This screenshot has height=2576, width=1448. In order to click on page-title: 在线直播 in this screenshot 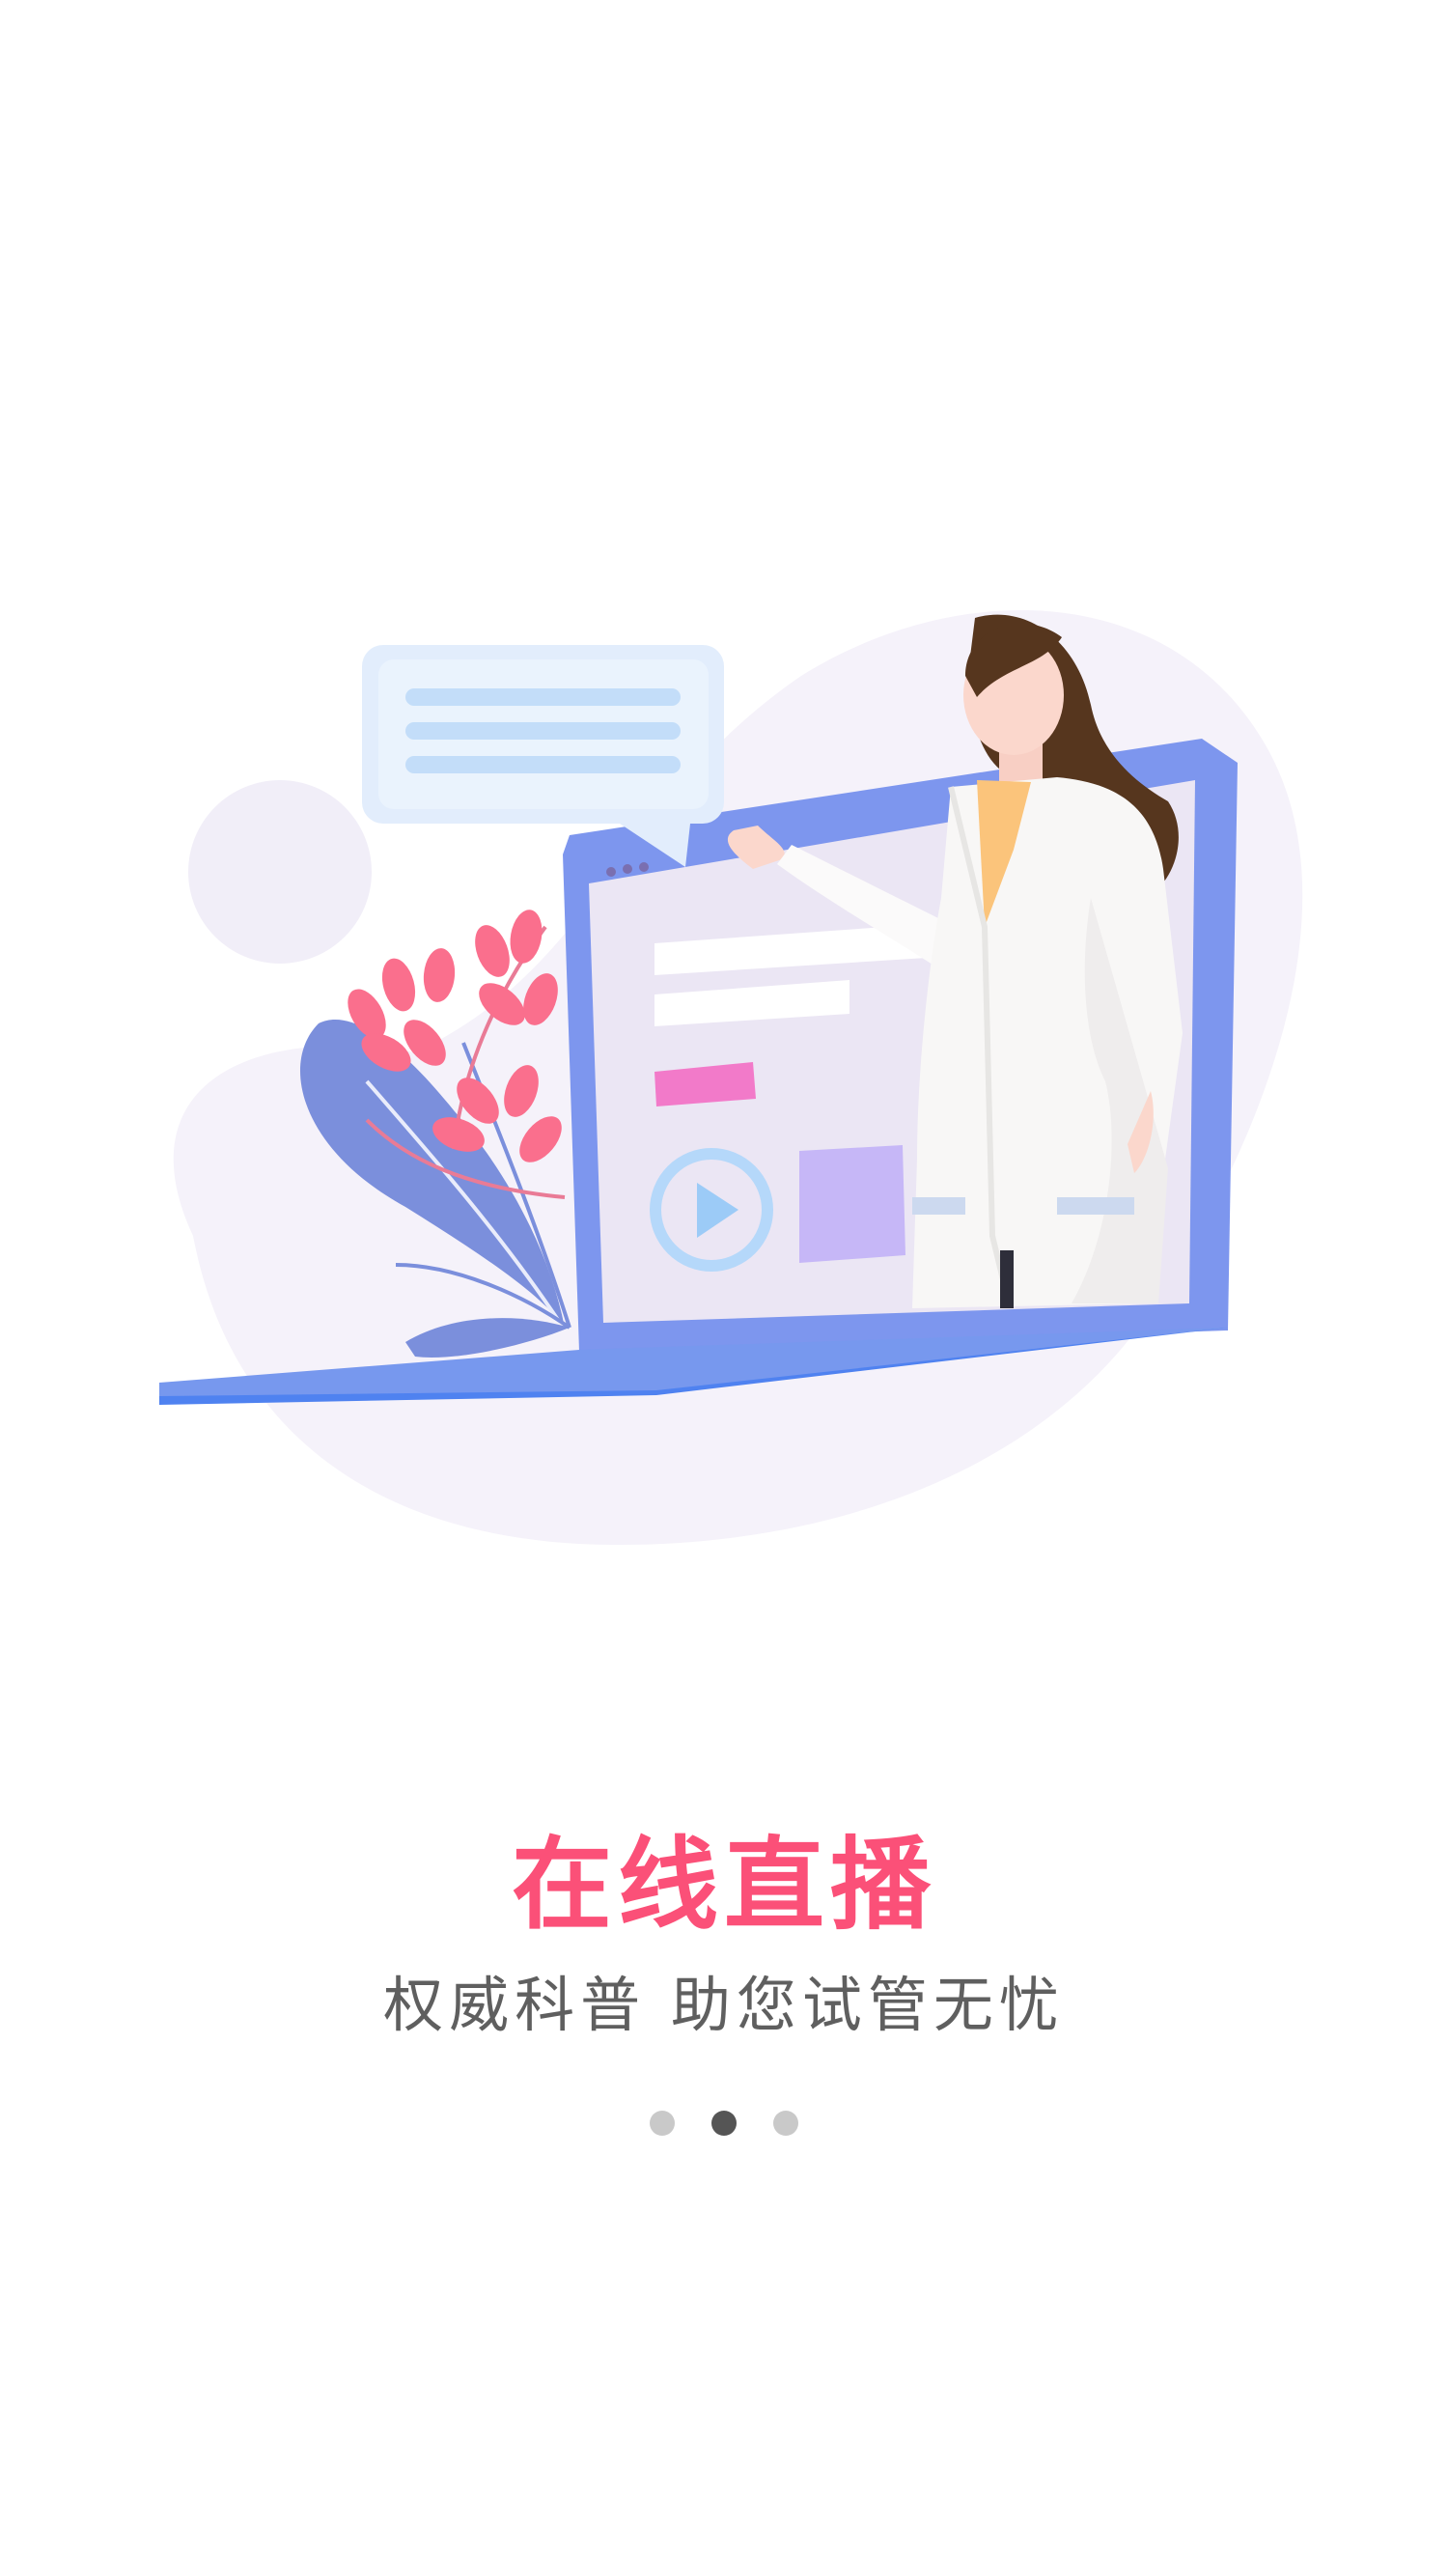, I will do `click(724, 1885)`.